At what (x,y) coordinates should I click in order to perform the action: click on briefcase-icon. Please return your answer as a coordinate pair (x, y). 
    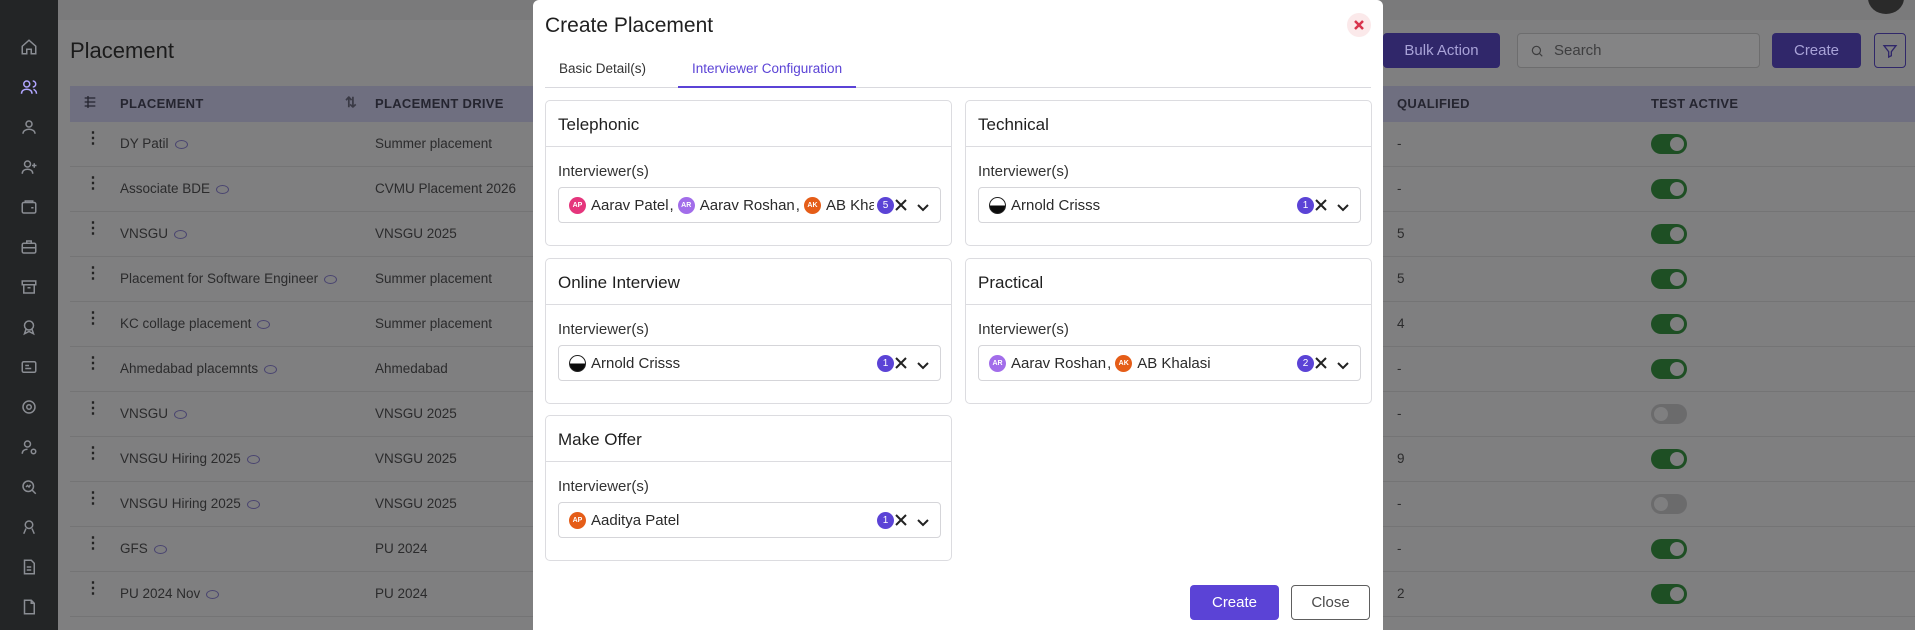
    Looking at the image, I should click on (29, 247).